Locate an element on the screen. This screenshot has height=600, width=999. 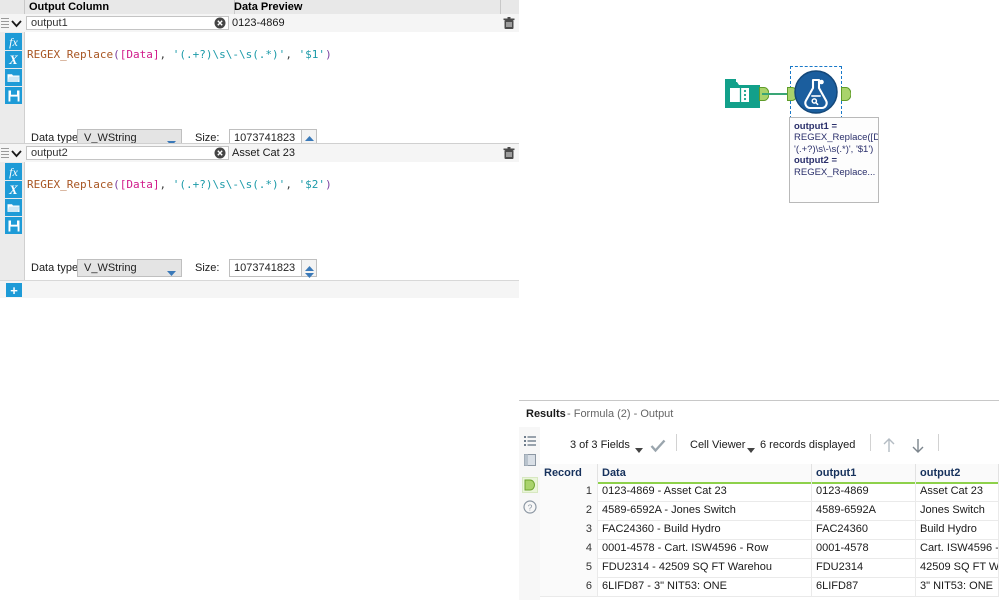
cell-output2: Jones Switch is located at coordinates (957, 510).